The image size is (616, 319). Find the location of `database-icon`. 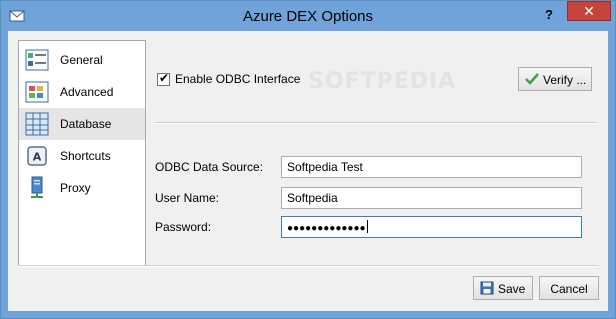

database-icon is located at coordinates (37, 124).